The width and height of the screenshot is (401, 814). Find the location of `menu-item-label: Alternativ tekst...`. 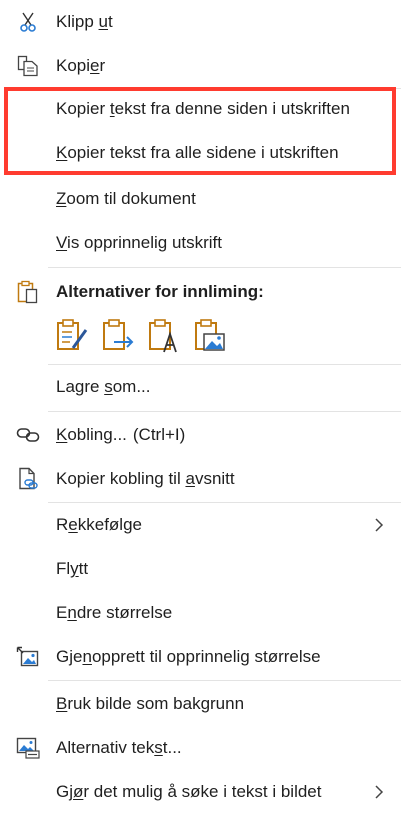

menu-item-label: Alternativ tekst... is located at coordinates (119, 747).